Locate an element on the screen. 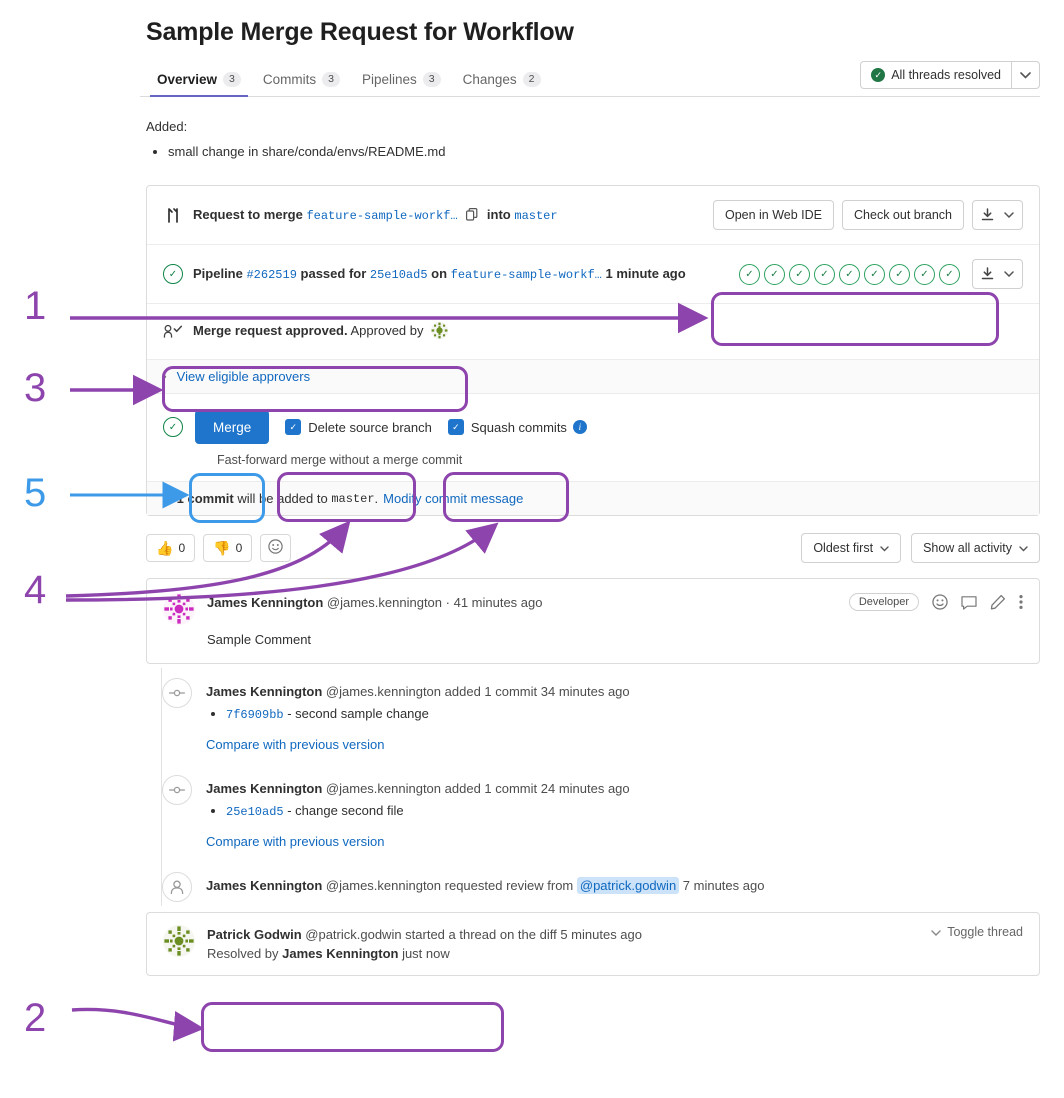  download-icon is located at coordinates (987, 215).